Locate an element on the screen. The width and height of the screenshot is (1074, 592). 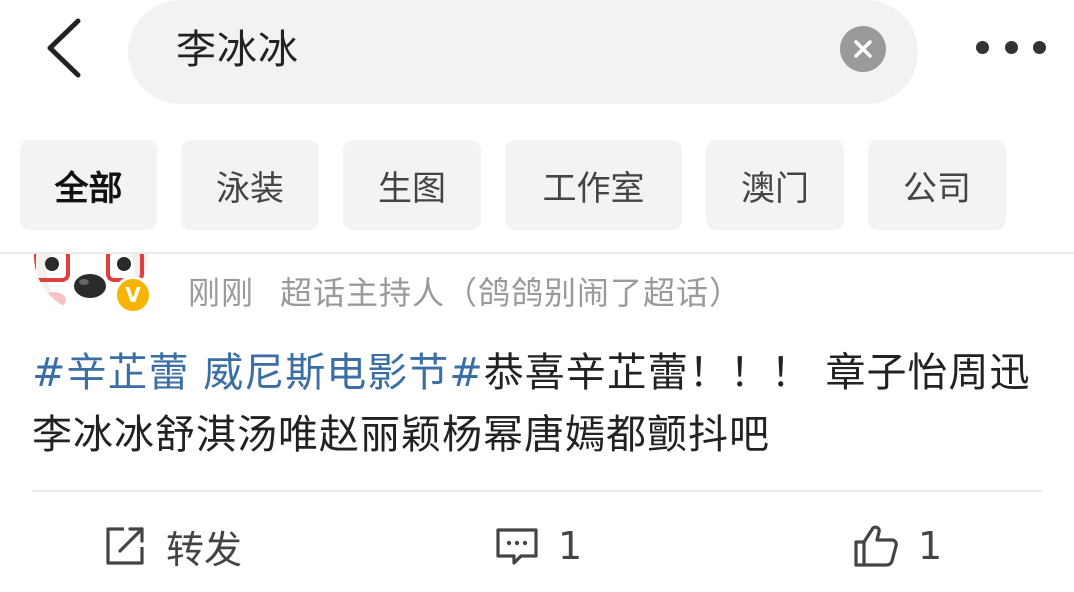
close-icon is located at coordinates (863, 49).